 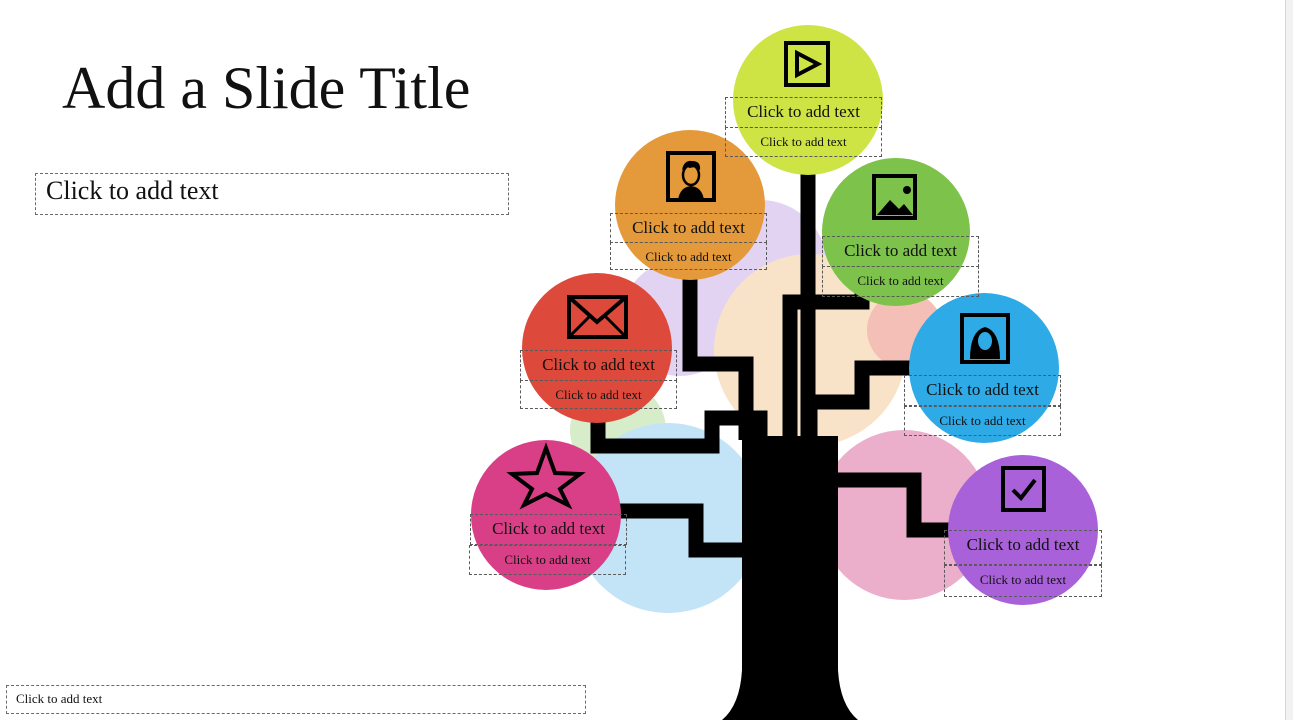 I want to click on node-picture-sublabel: Click to add text, so click(x=900, y=281).